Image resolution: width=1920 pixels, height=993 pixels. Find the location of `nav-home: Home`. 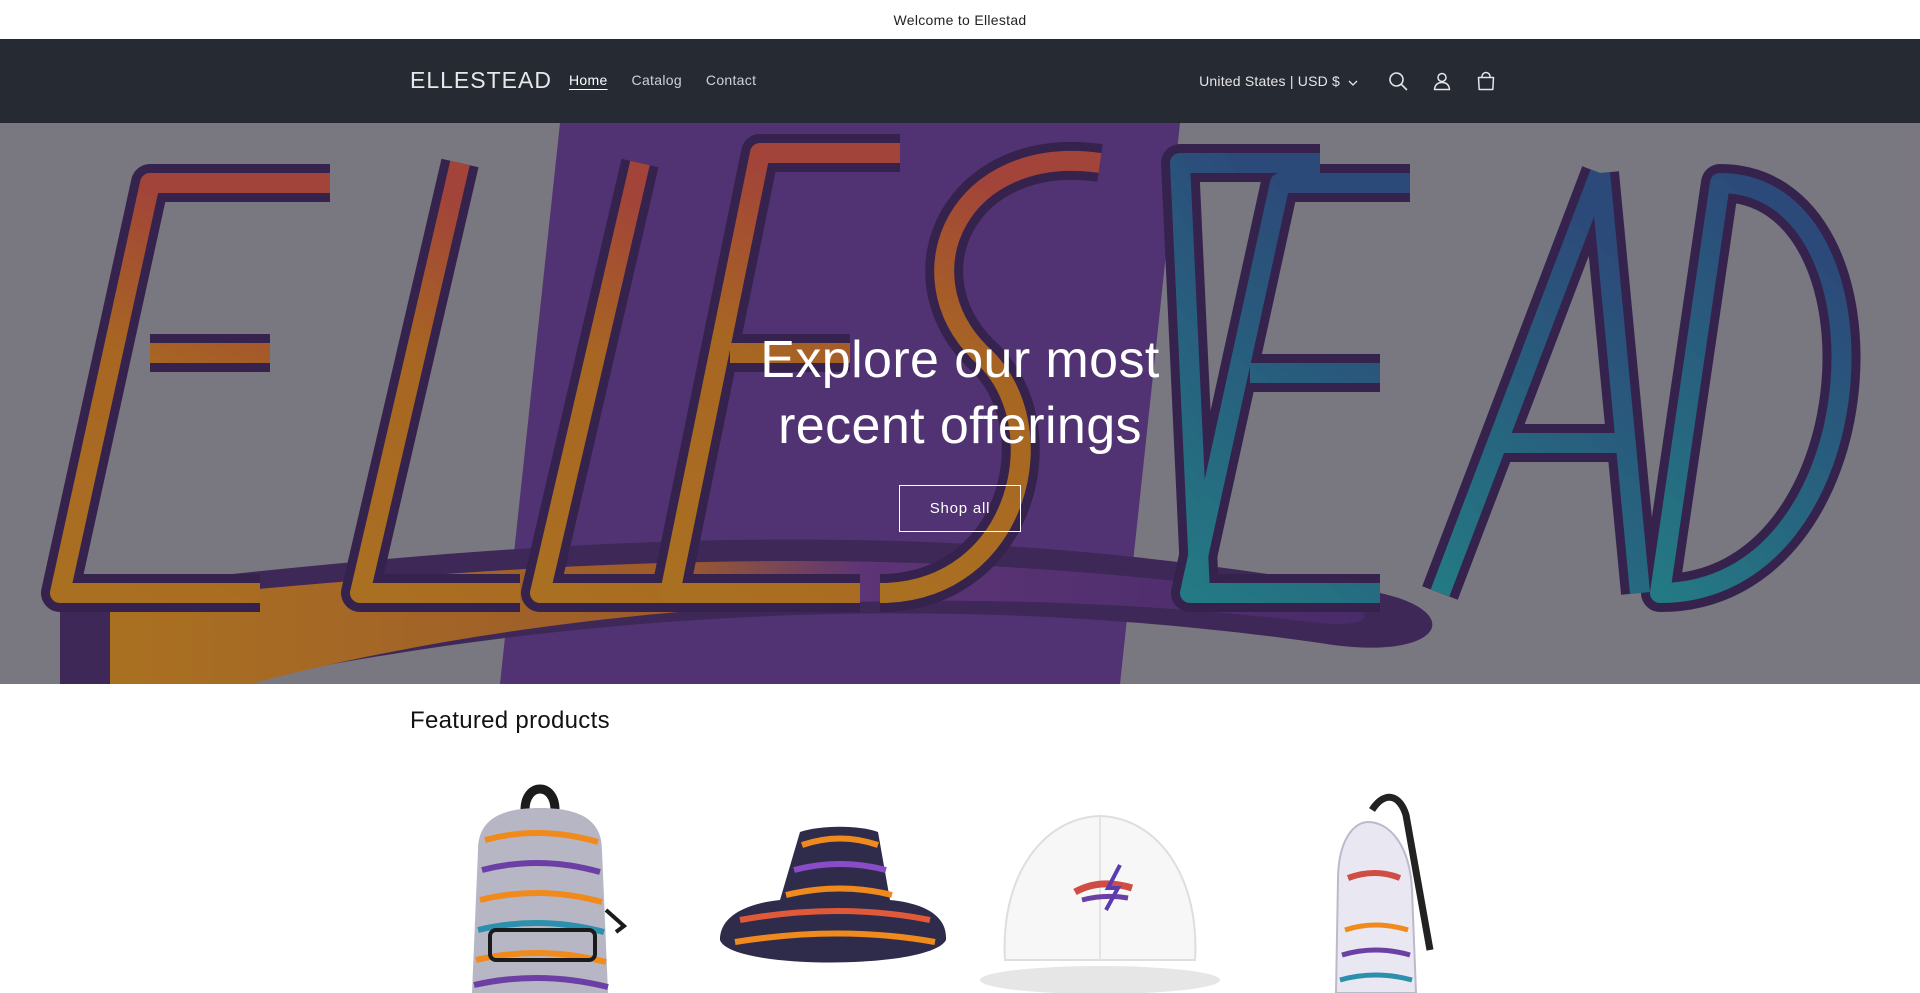

nav-home: Home is located at coordinates (588, 80).